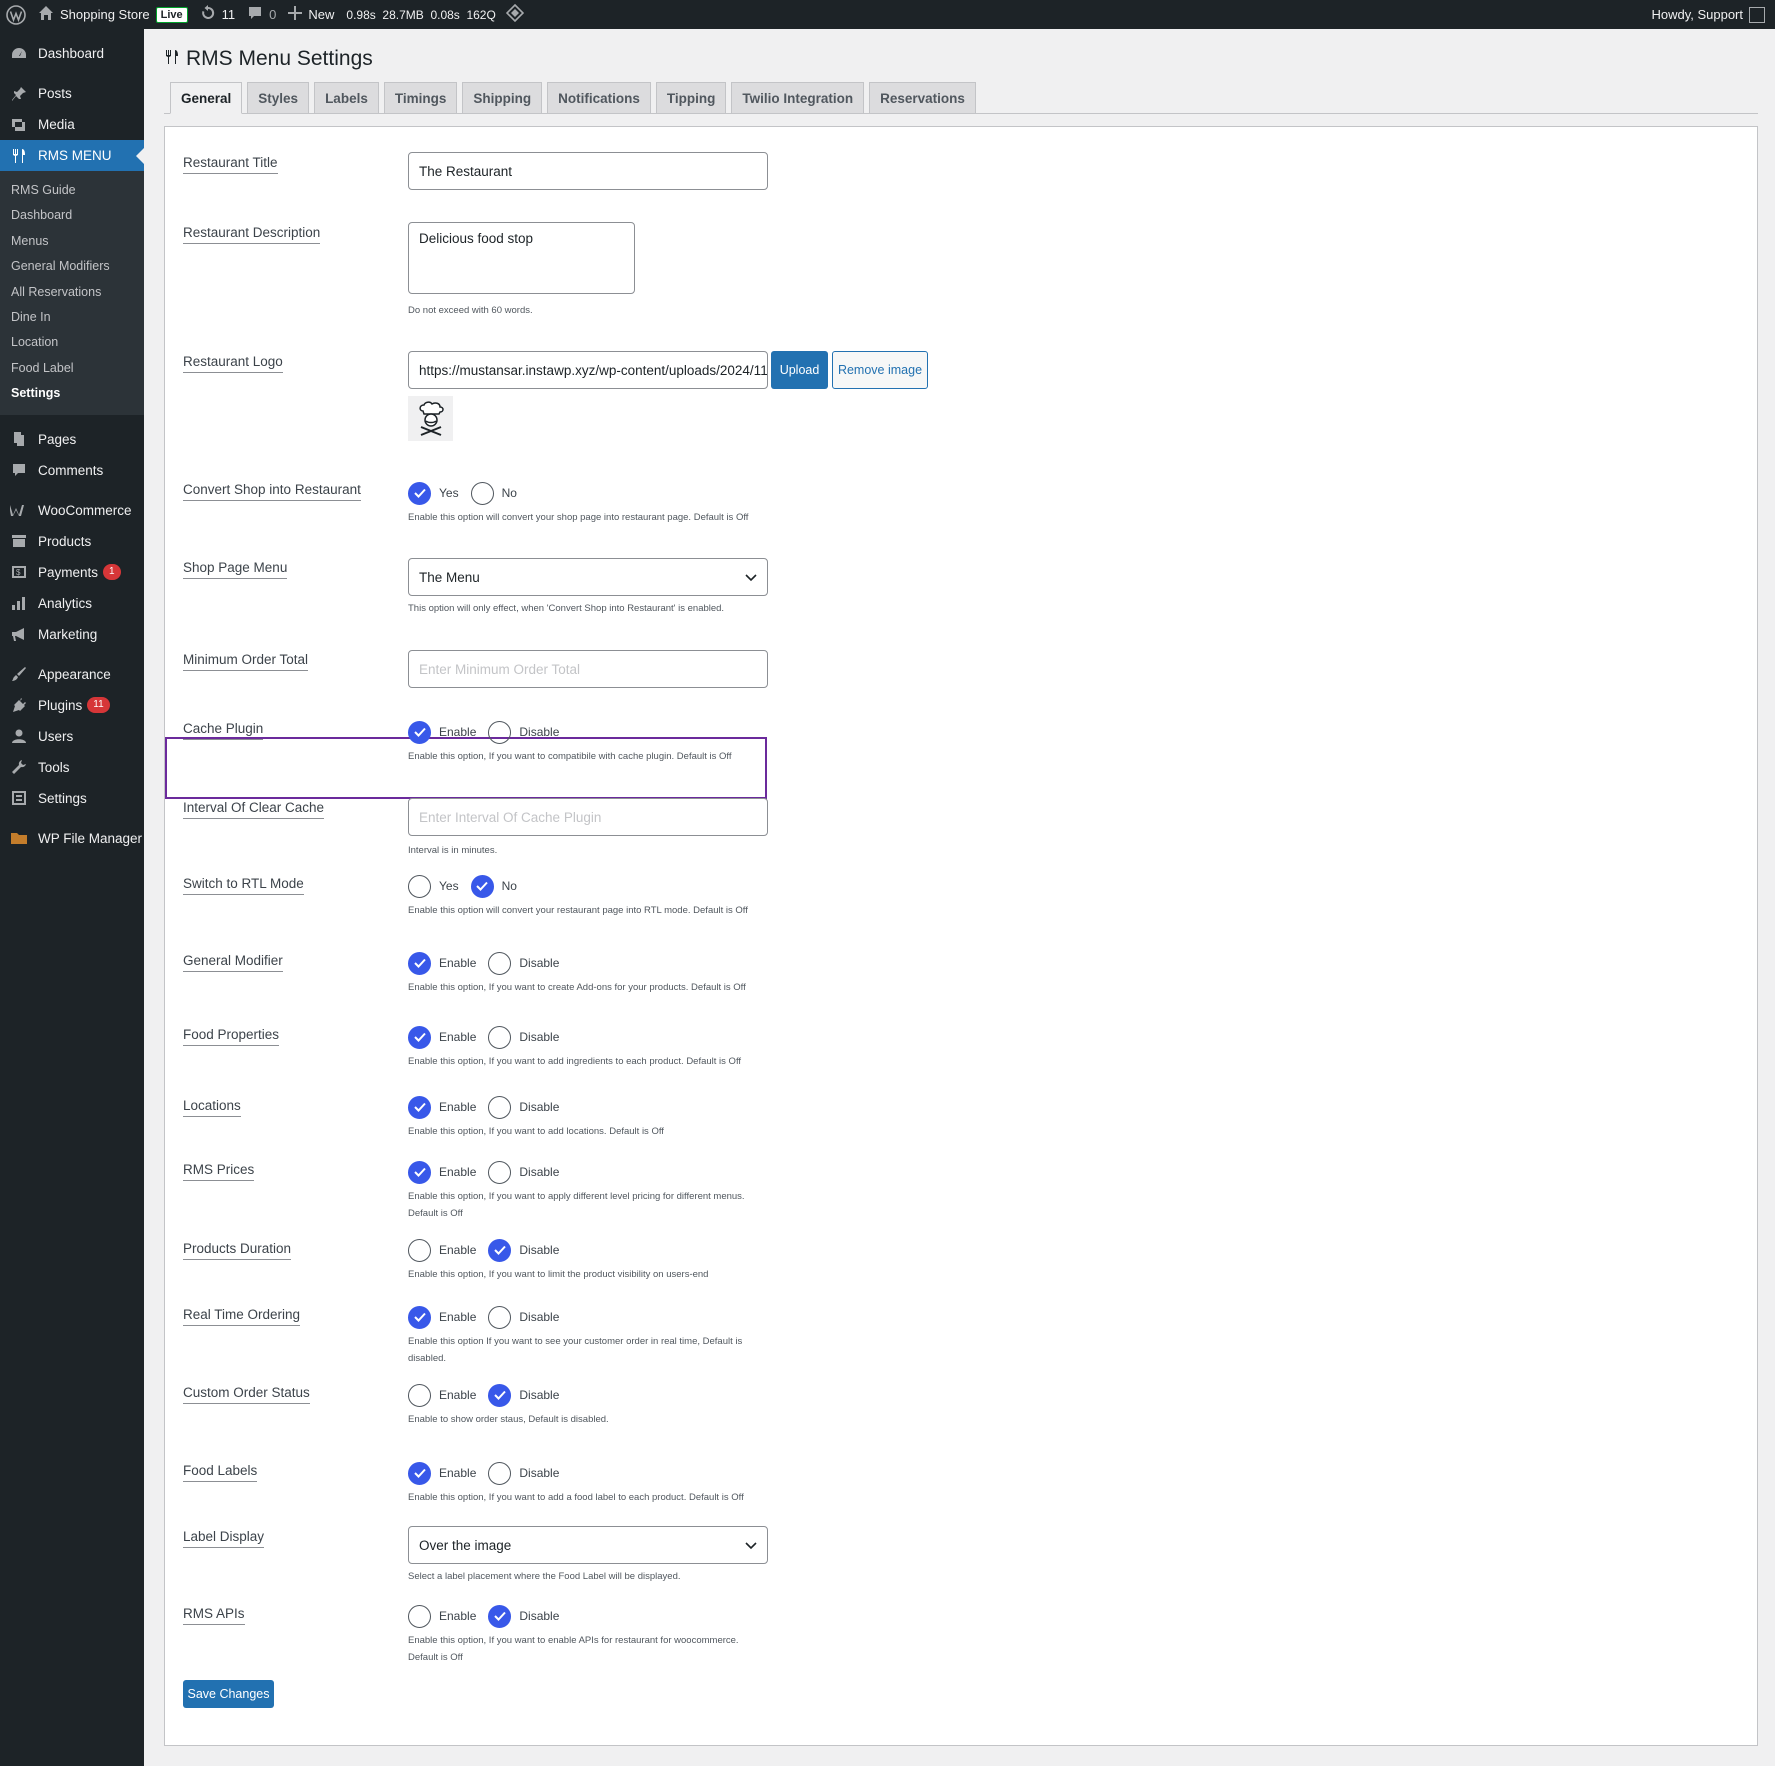 The image size is (1775, 1766). I want to click on submenu-item-all-reservations: All Reservations, so click(72, 292).